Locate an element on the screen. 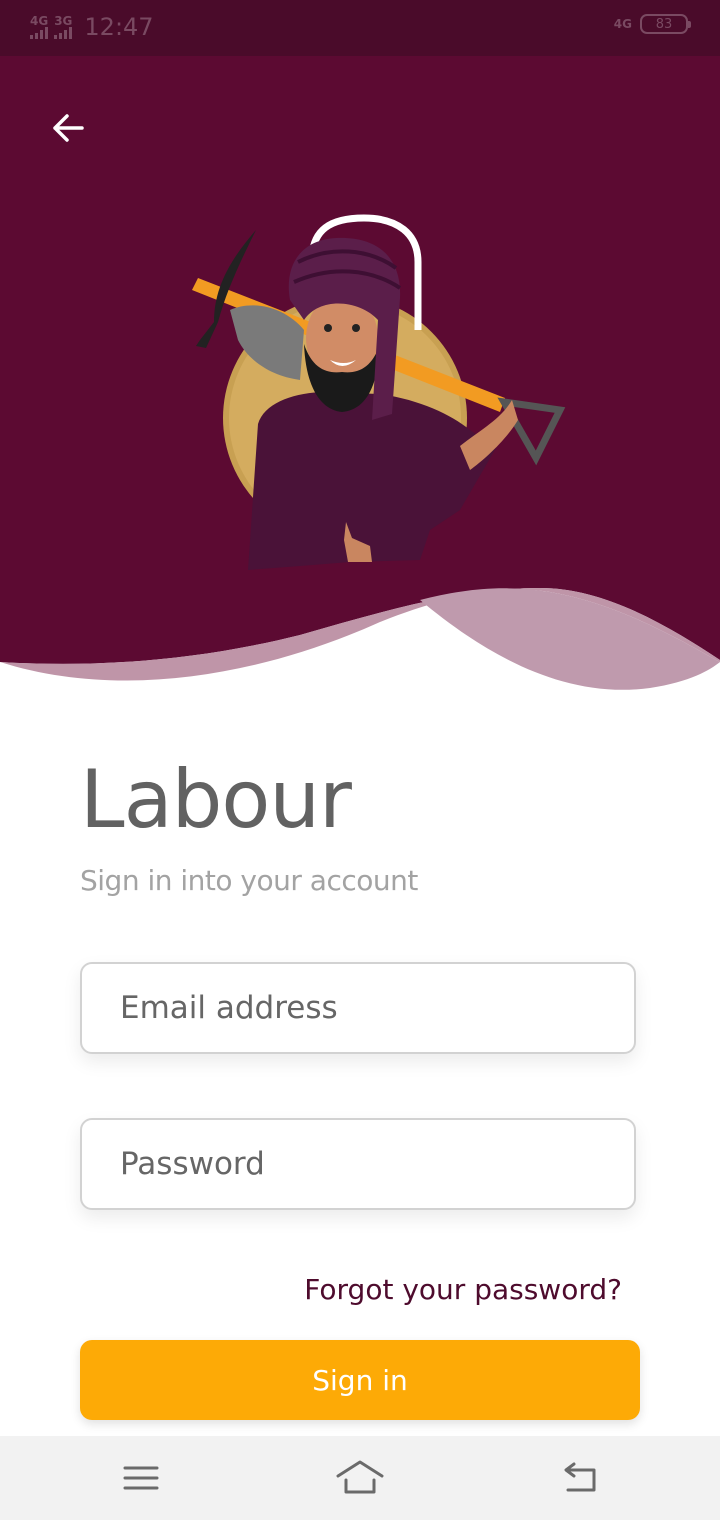 The height and width of the screenshot is (1520, 720). sign-in-button: Sign in is located at coordinates (360, 1380).